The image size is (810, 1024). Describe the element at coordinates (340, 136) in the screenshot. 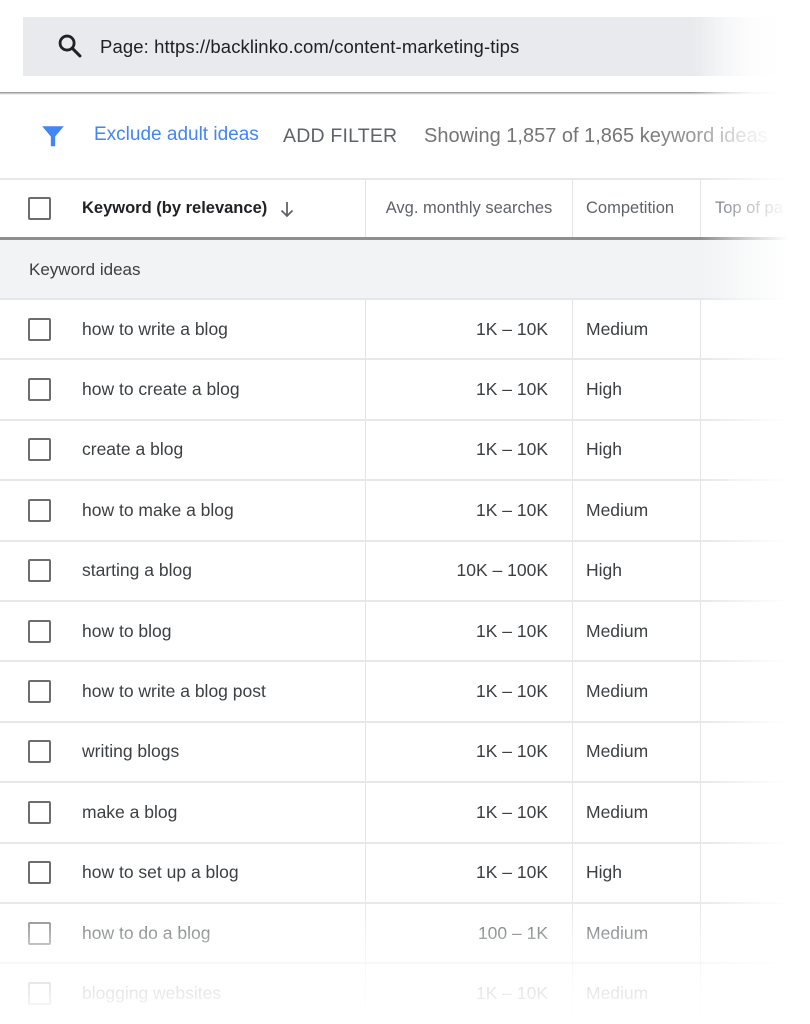

I see `add-filter-button: ADD FILTER` at that location.